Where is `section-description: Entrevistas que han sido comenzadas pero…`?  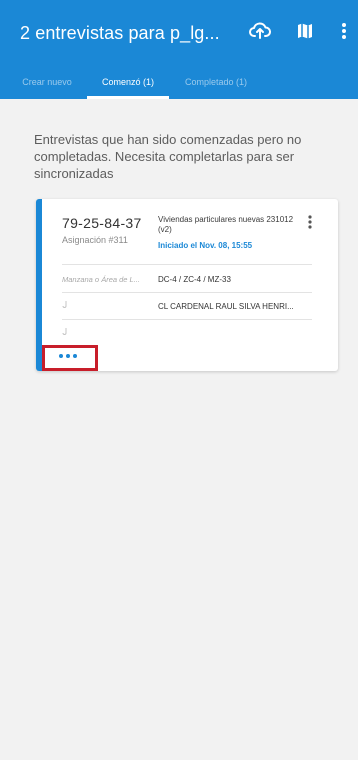
section-description: Entrevistas que han sido comenzadas pero… is located at coordinates (168, 156).